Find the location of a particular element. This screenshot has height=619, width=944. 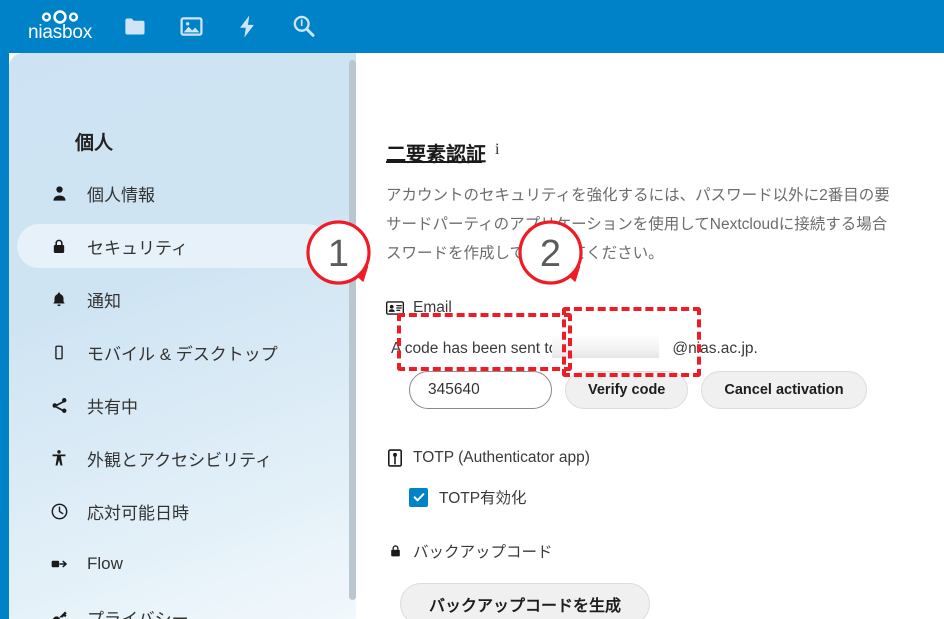

flow-icon is located at coordinates (59, 564).